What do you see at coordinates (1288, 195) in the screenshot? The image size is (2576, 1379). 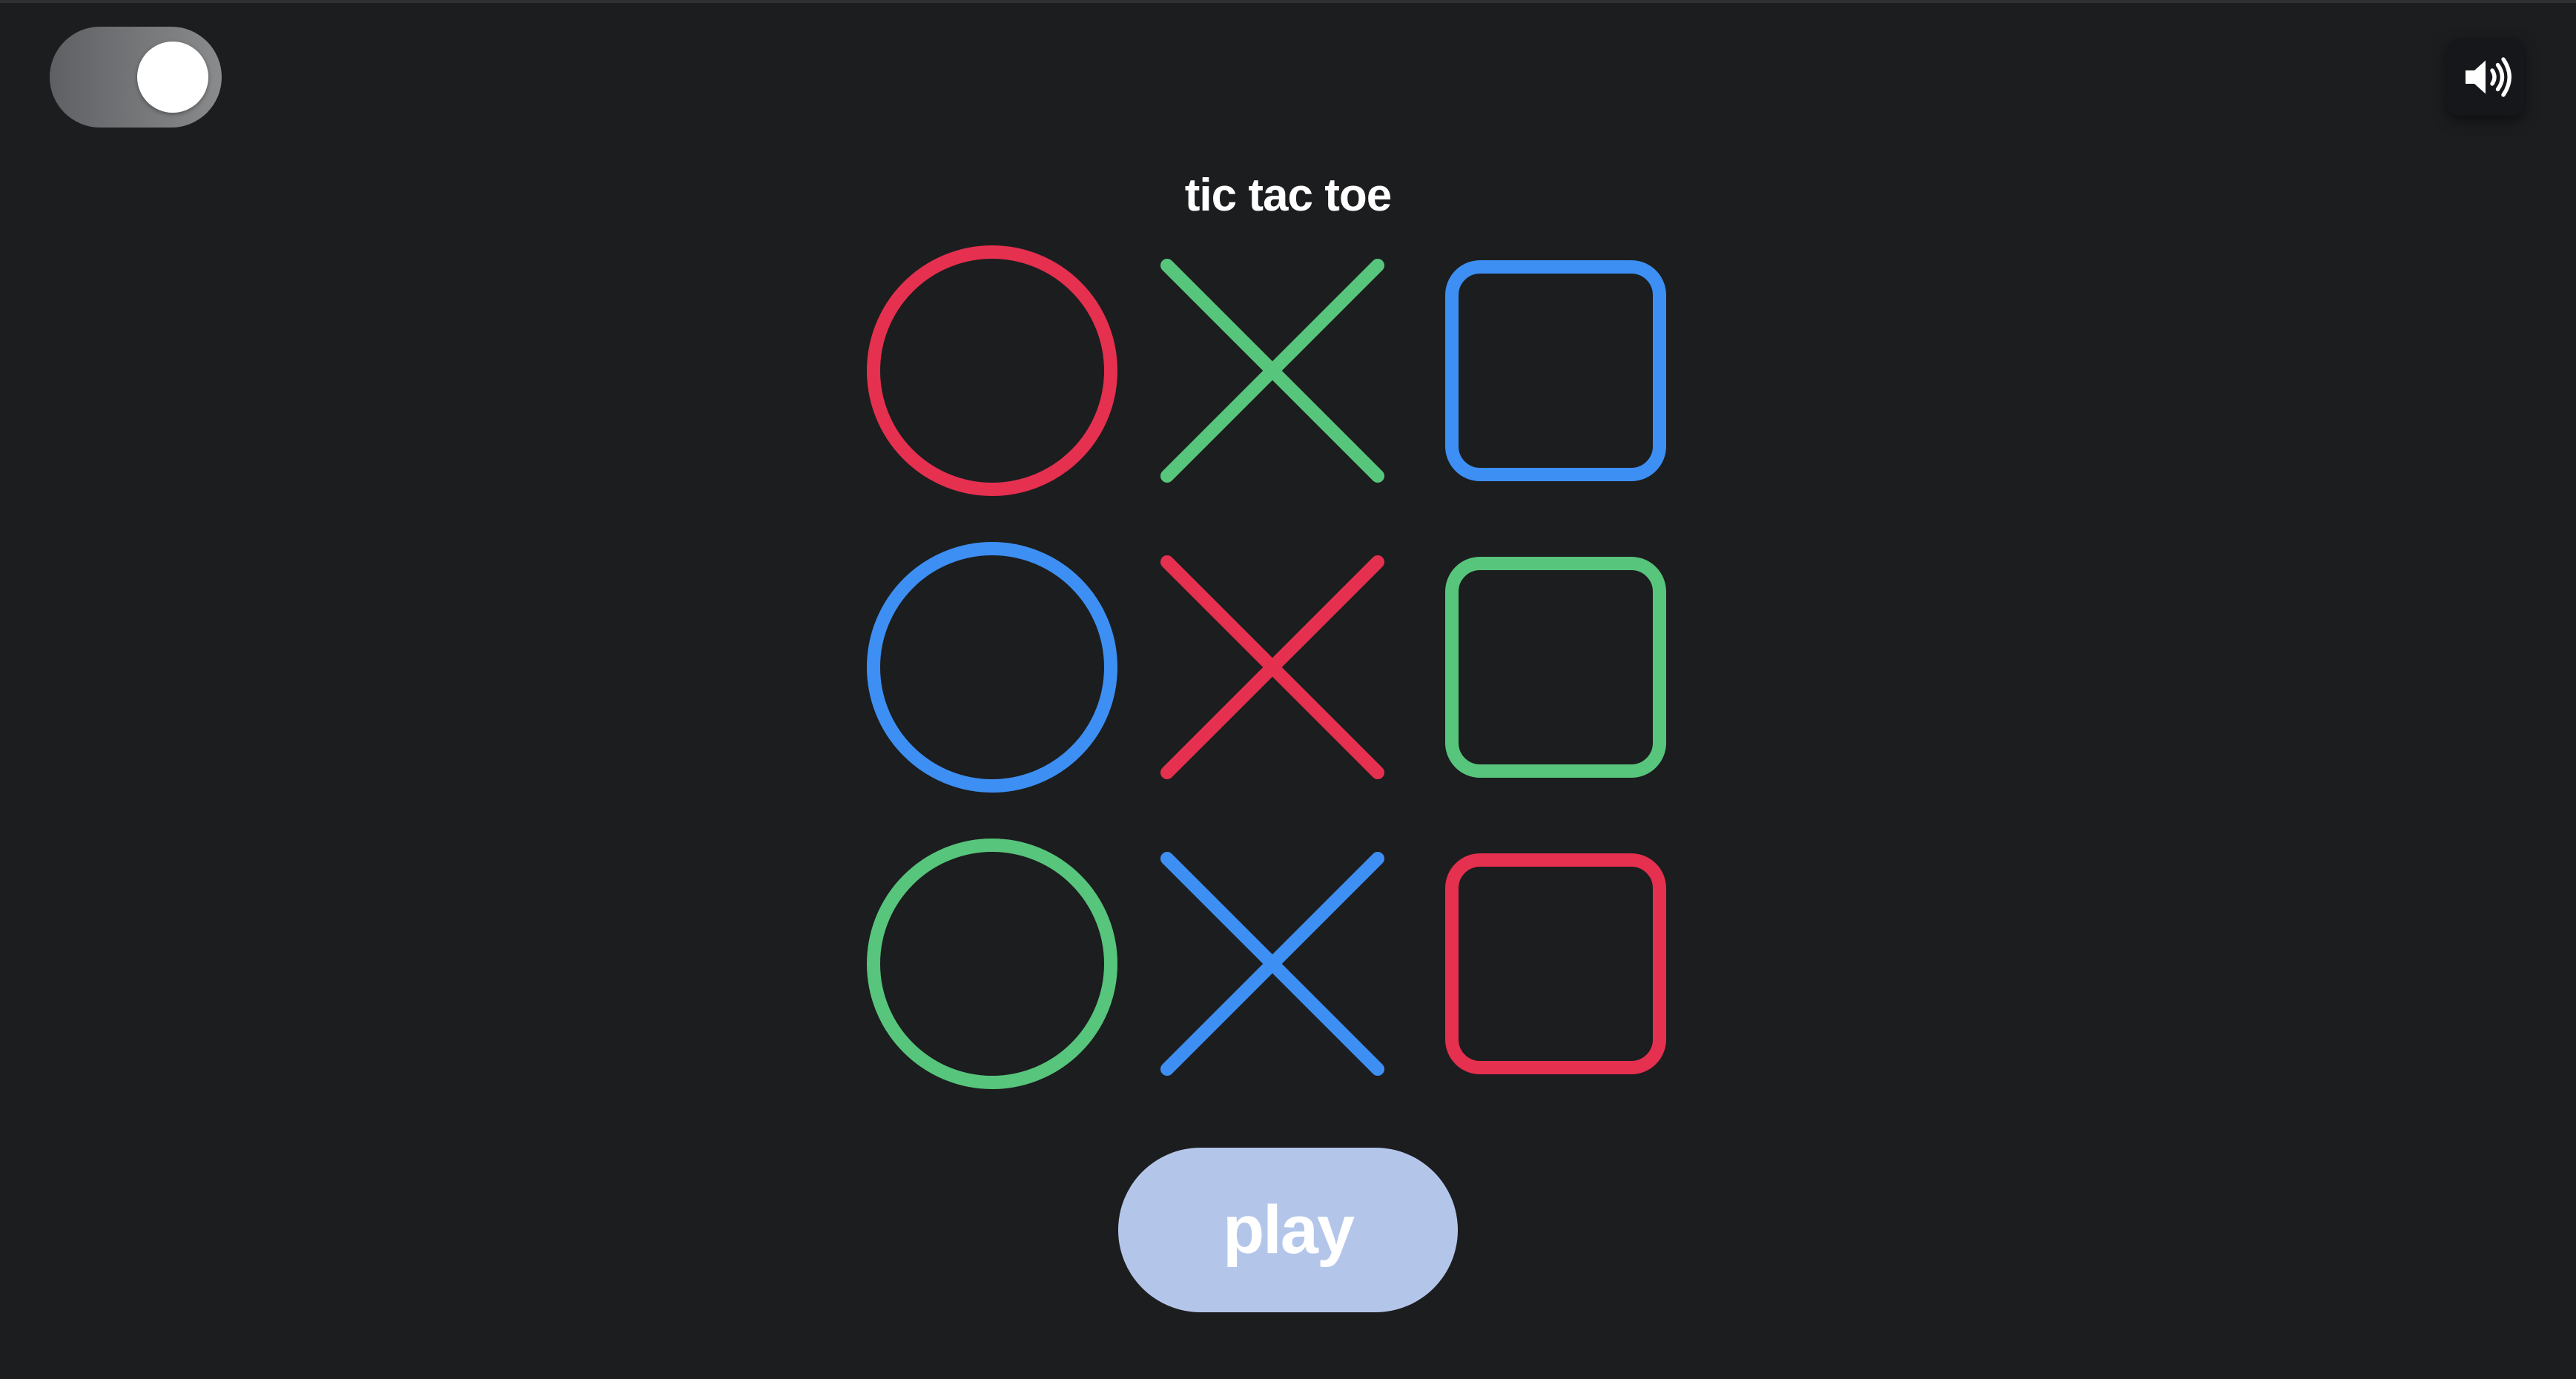 I see `game-title: tic tac toe` at bounding box center [1288, 195].